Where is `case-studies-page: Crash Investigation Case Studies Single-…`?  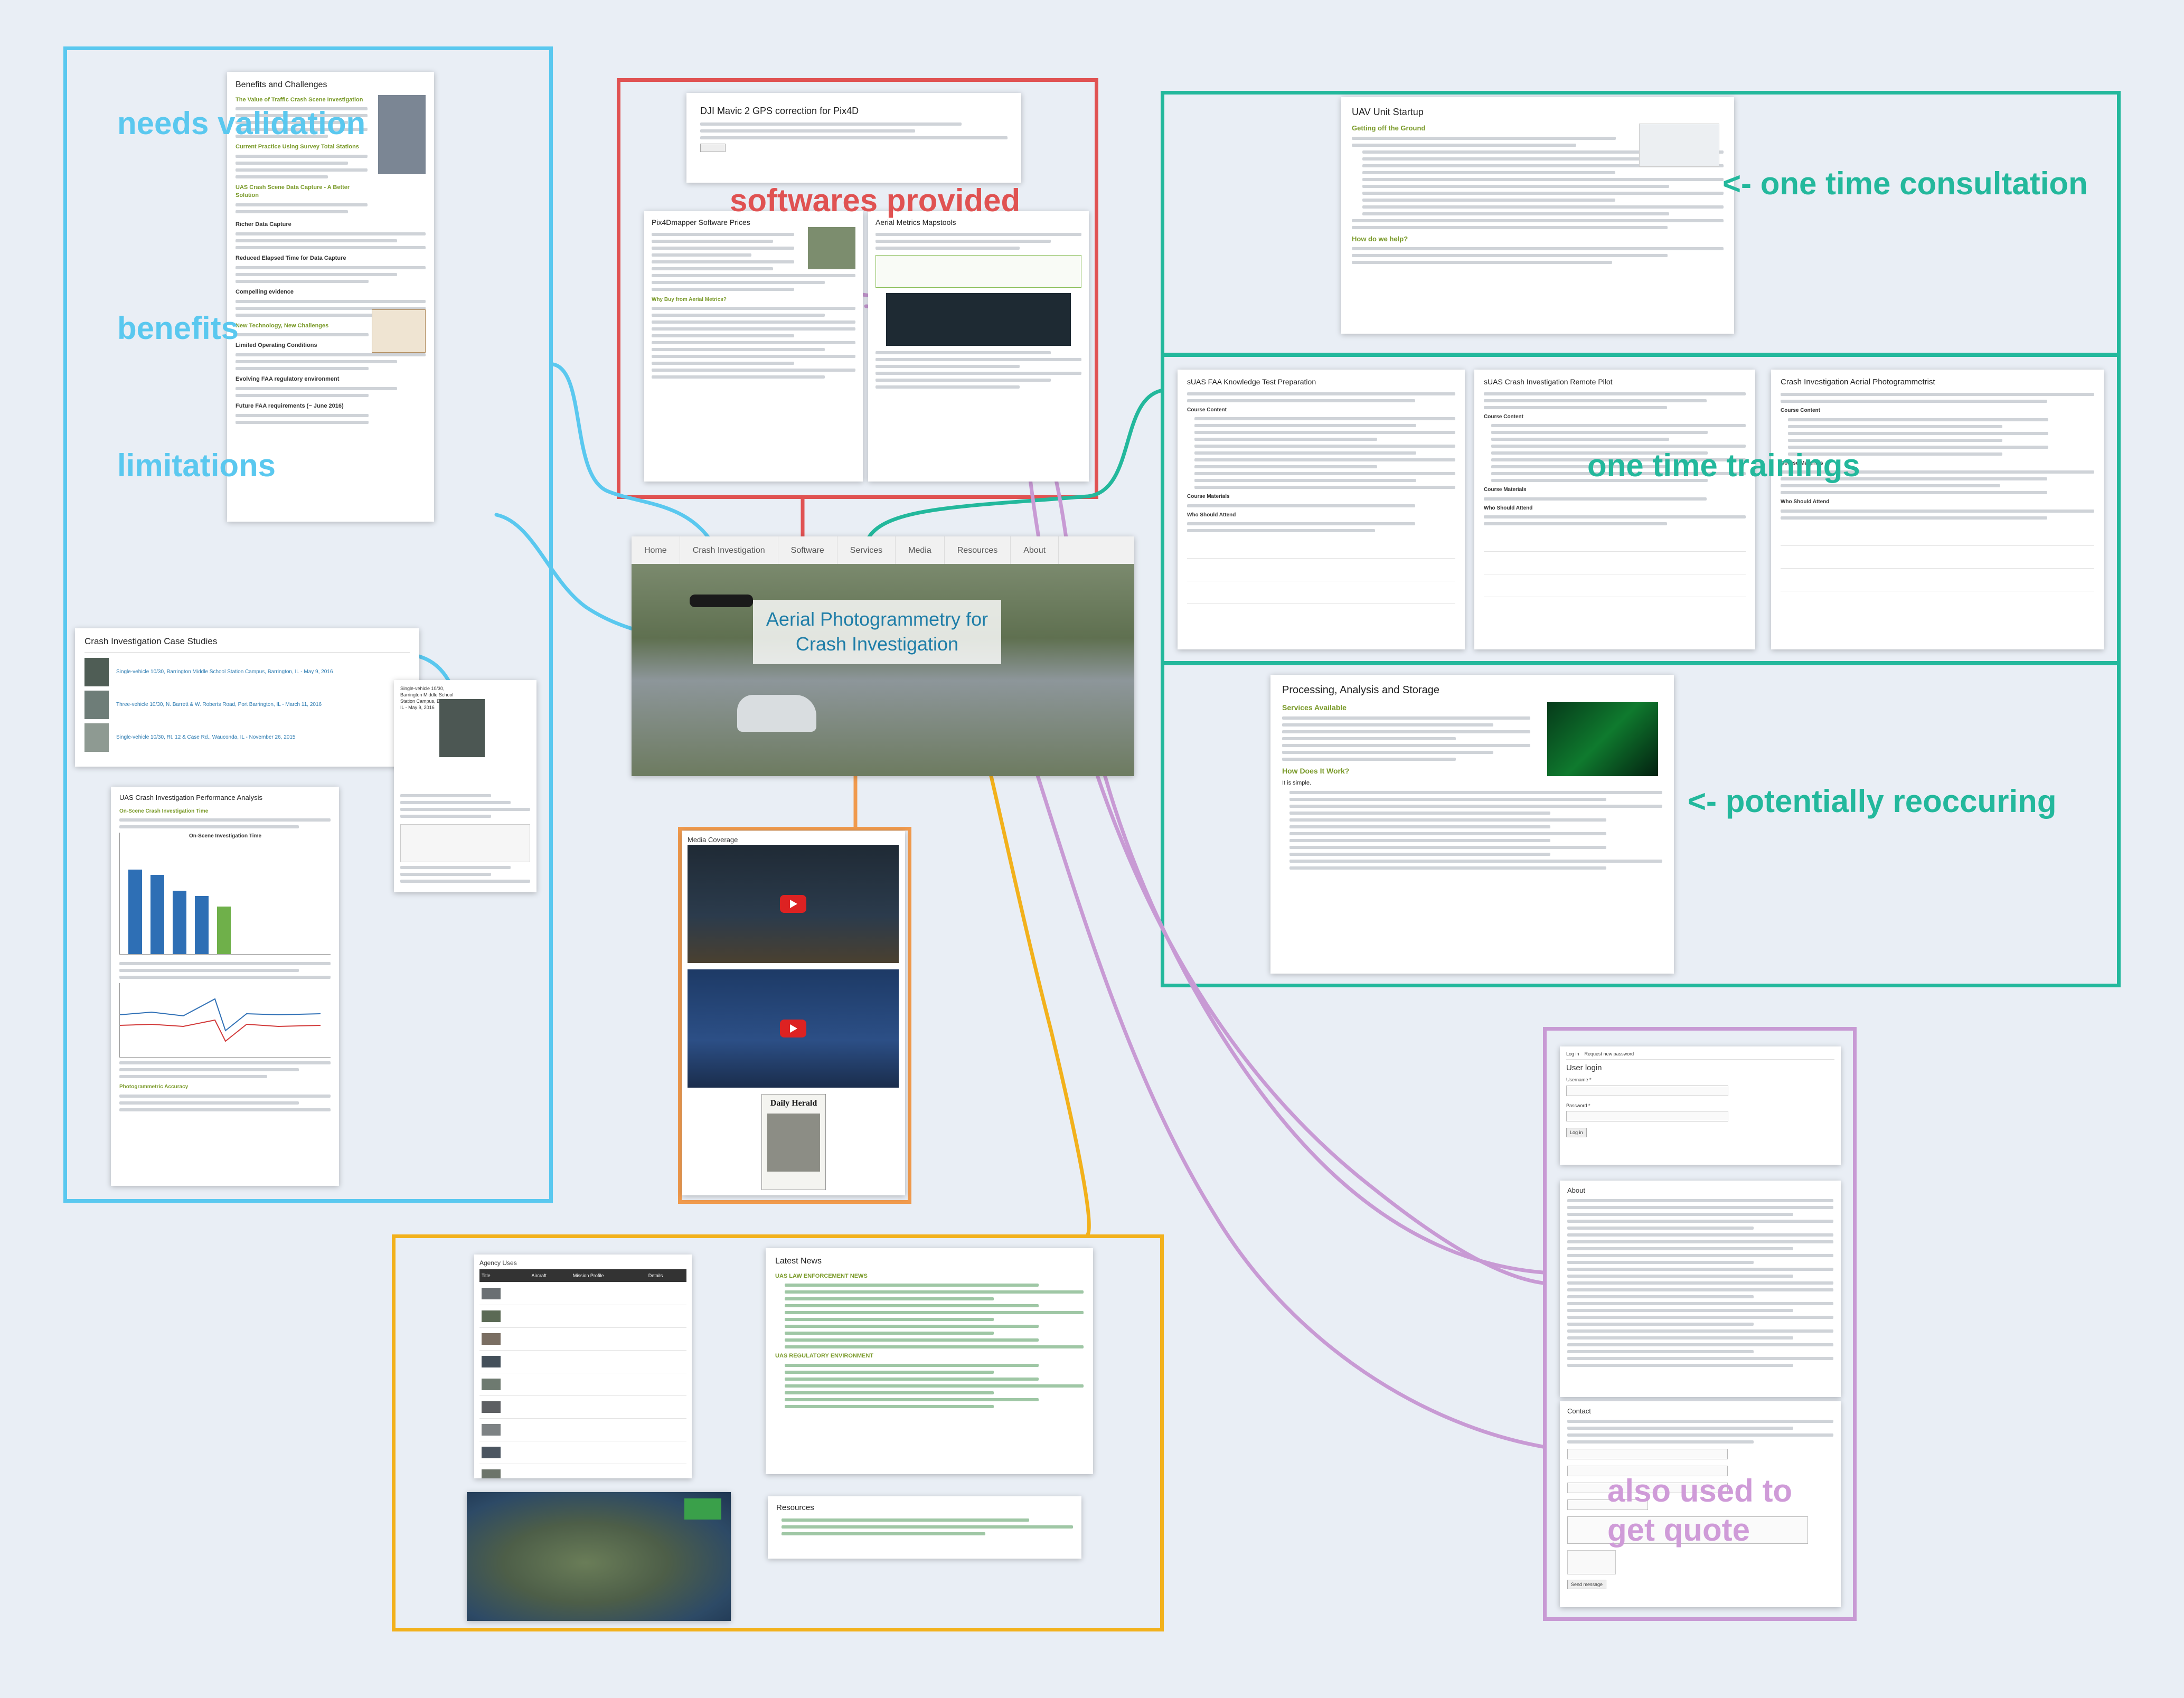
case-studies-page: Crash Investigation Case Studies Single-… is located at coordinates (247, 698).